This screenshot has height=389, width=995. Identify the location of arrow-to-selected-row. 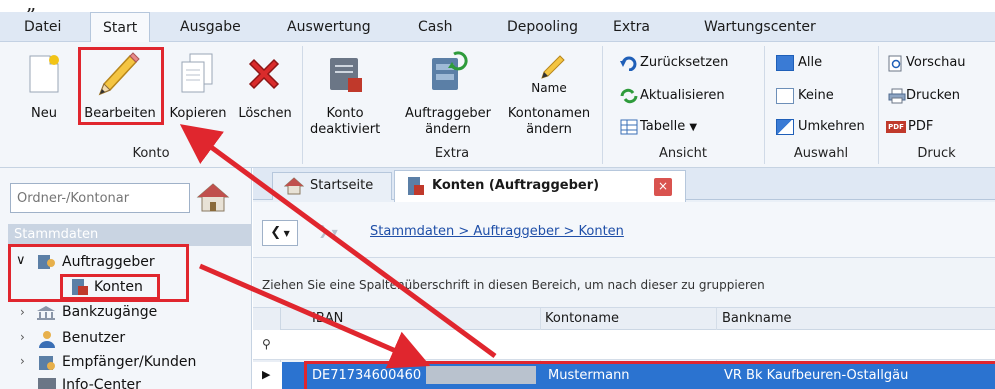
(315, 316).